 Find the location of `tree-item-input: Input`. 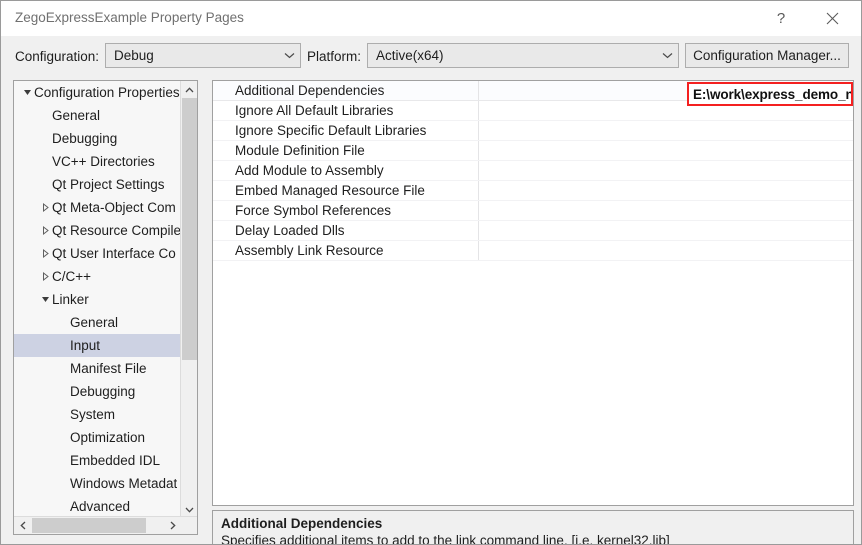

tree-item-input: Input is located at coordinates (98, 345).